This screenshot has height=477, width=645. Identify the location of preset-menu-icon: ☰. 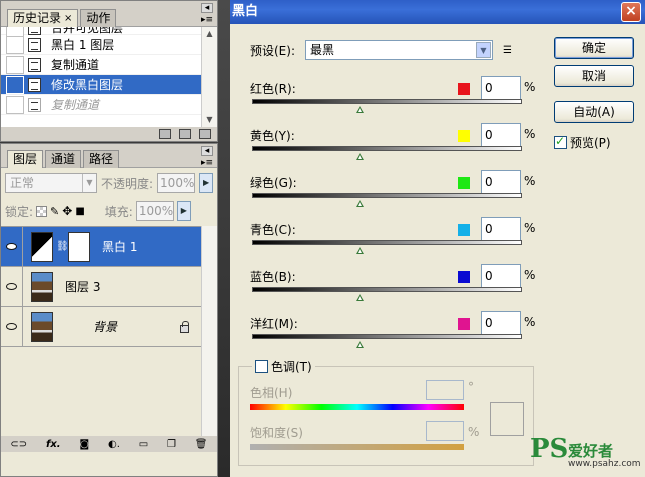
(507, 50).